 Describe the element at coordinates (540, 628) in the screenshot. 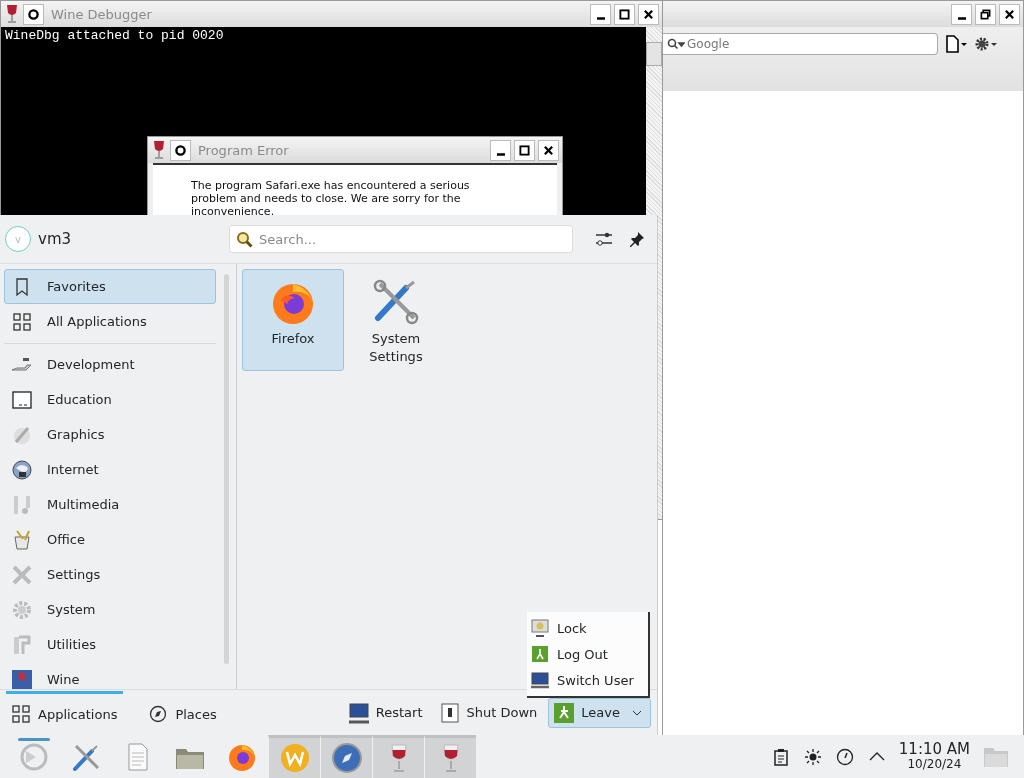

I see `lock-screen-icon` at that location.